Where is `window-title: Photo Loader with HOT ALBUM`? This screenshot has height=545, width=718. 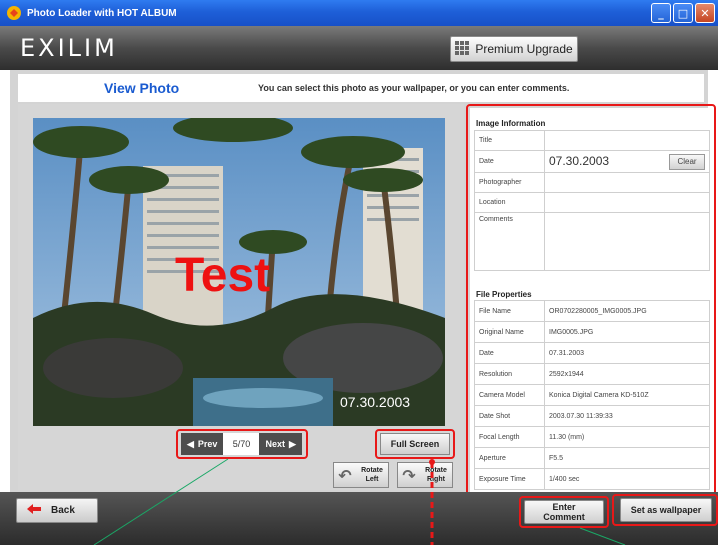
window-title: Photo Loader with HOT ALBUM is located at coordinates (102, 13).